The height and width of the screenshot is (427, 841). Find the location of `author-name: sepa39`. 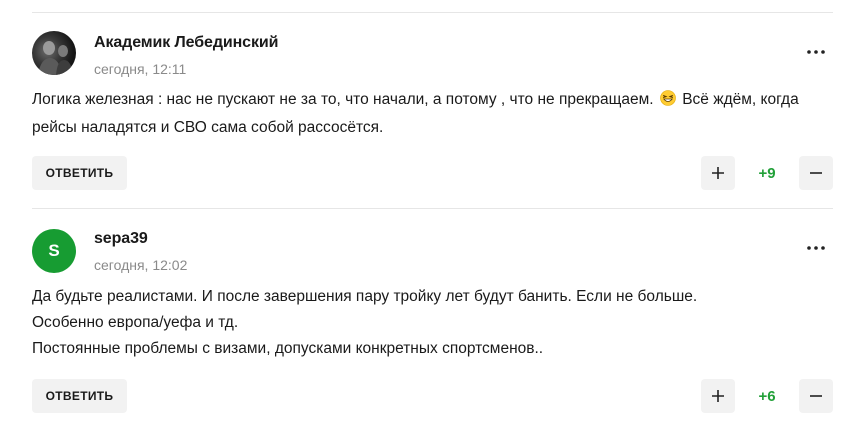

author-name: sepa39 is located at coordinates (121, 239).